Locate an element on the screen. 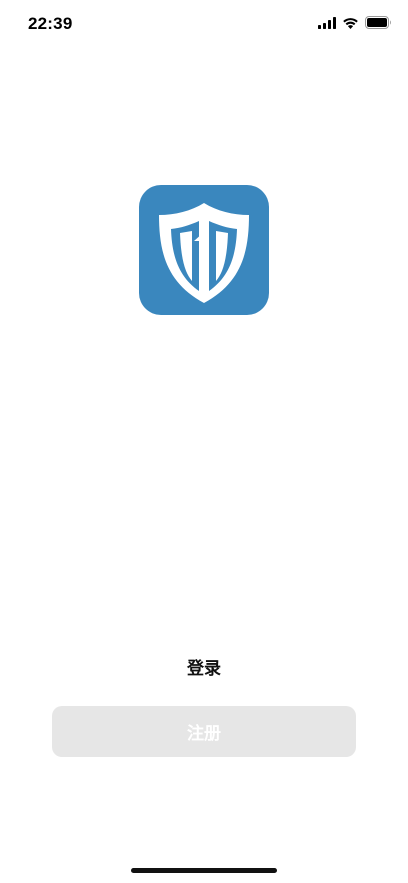  status-time: 22:39 is located at coordinates (50, 23).